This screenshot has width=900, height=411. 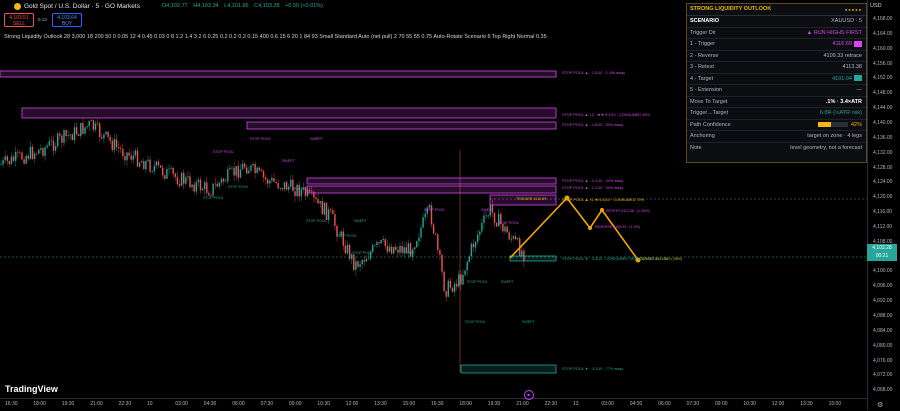 What do you see at coordinates (883, 286) in the screenshot?
I see `price-tick: 4,096.00` at bounding box center [883, 286].